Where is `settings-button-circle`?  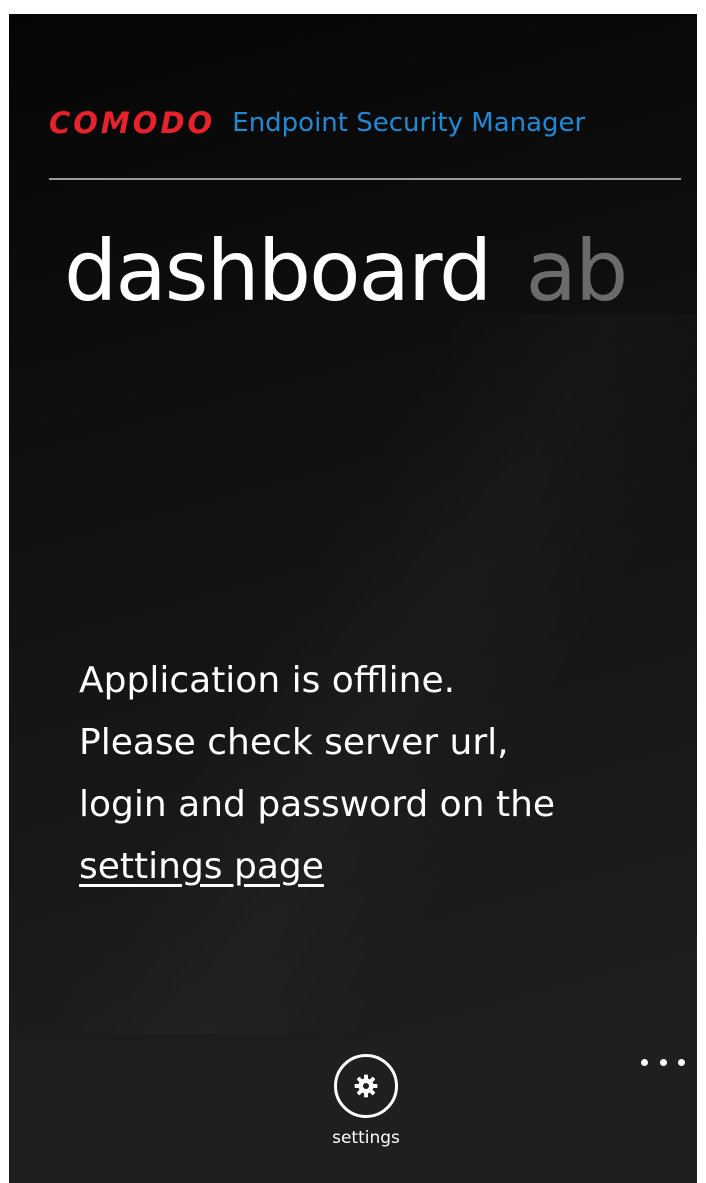
settings-button-circle is located at coordinates (366, 1086).